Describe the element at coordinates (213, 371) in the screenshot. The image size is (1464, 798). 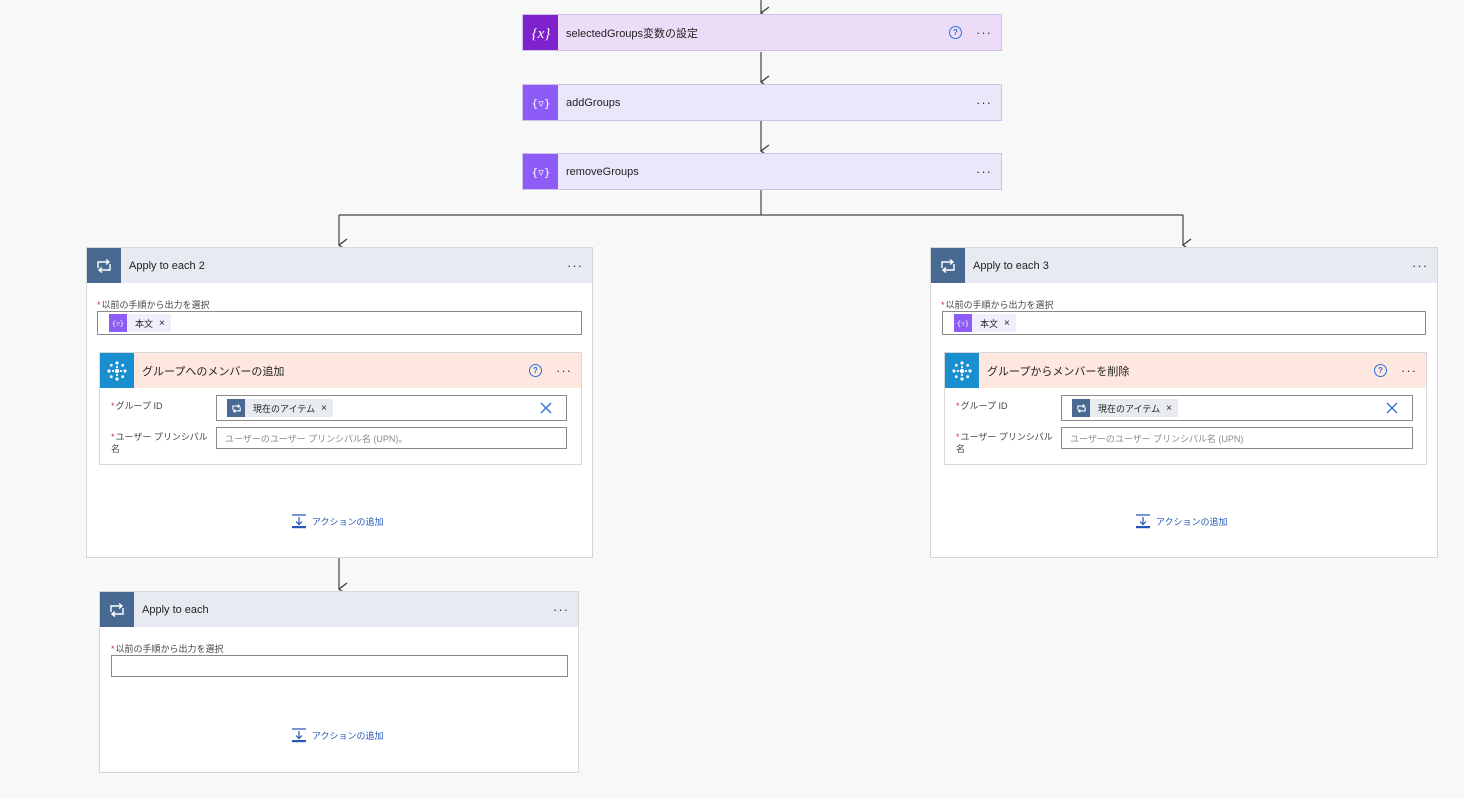
I see `card-title: グループへのメンバーの追加` at that location.